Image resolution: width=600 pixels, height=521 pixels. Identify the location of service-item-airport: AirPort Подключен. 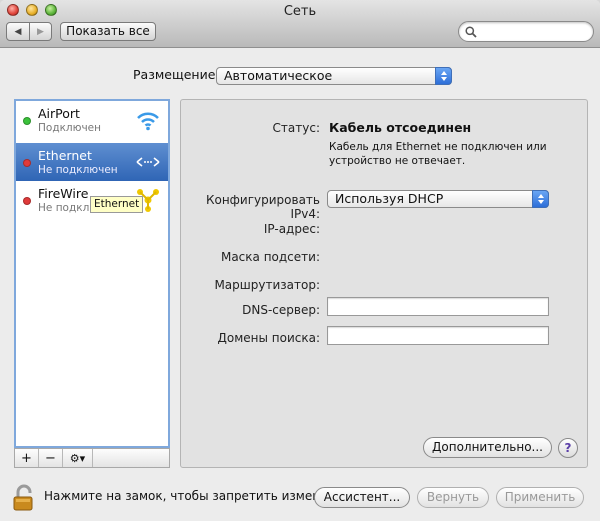
(92, 120).